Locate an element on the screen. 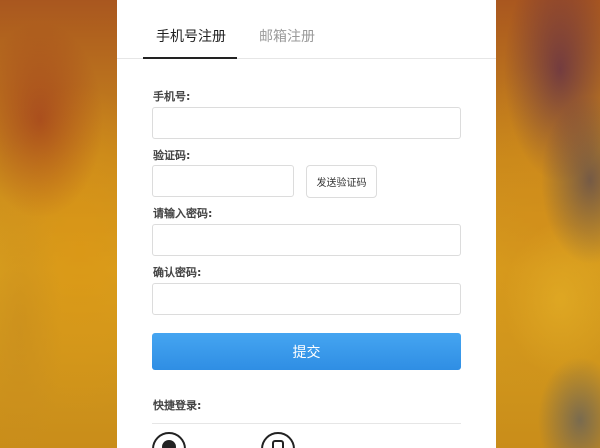 The width and height of the screenshot is (600, 448). password-input is located at coordinates (306, 240).